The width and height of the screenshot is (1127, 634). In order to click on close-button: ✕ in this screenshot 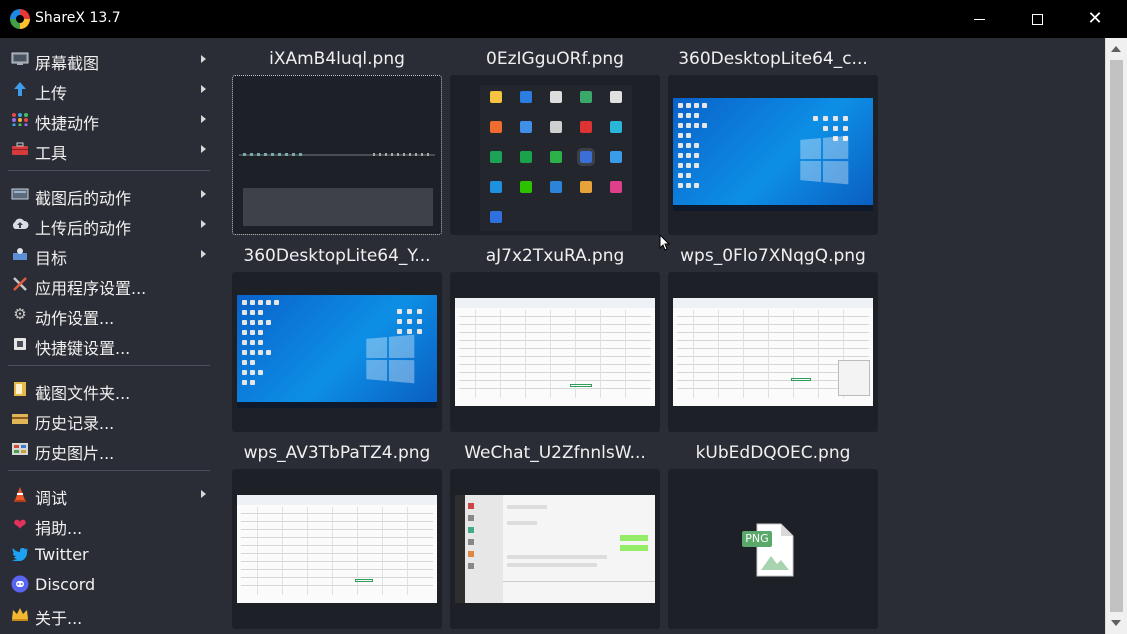, I will do `click(1095, 19)`.